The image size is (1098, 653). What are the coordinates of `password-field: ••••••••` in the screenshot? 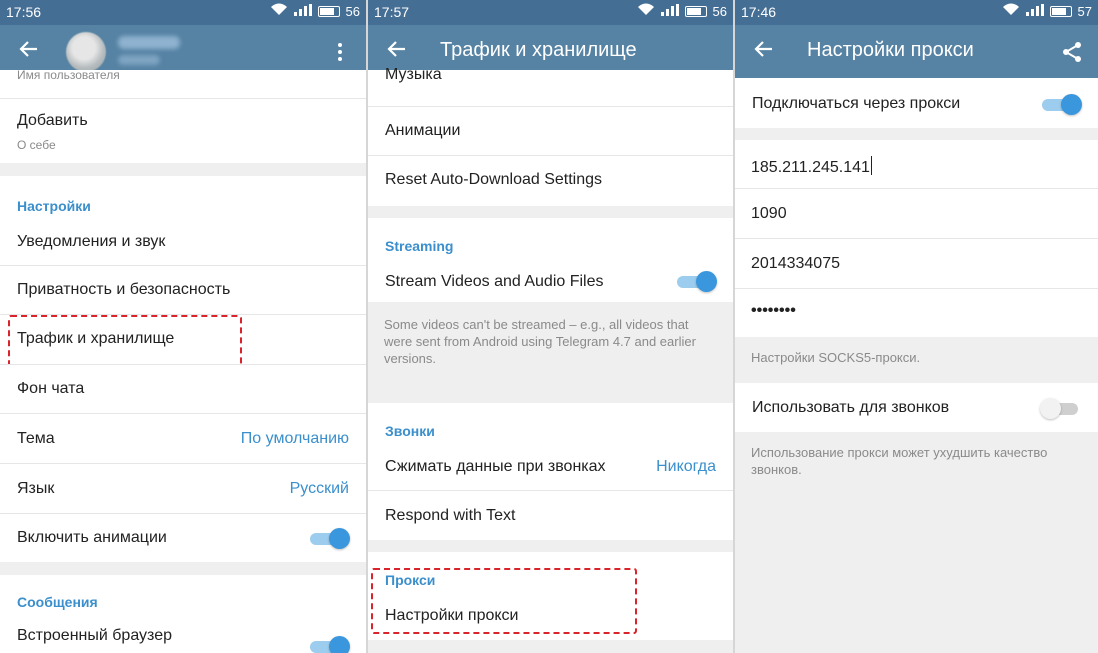 It's located at (916, 313).